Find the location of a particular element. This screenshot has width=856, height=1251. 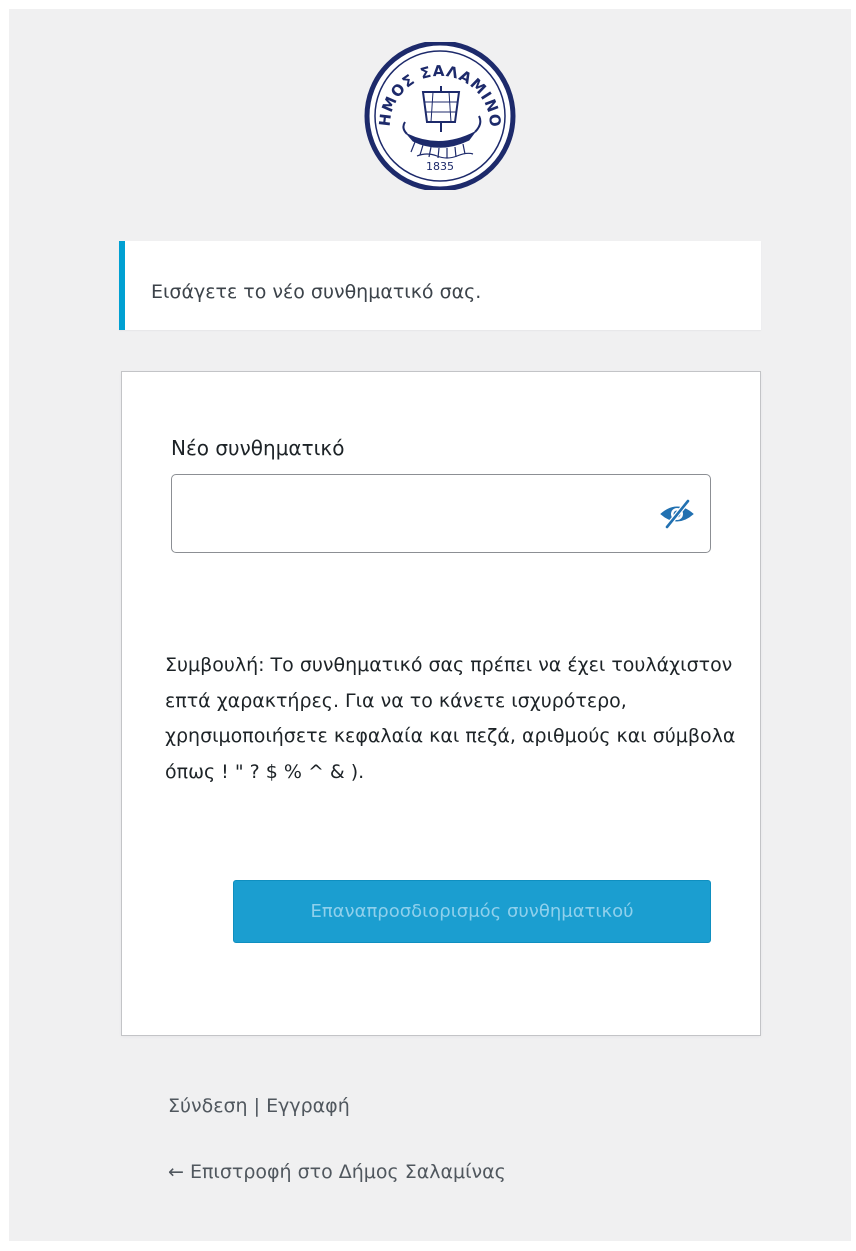

auth-links: Σύνδεση | Εγγραφή is located at coordinates (259, 1106).